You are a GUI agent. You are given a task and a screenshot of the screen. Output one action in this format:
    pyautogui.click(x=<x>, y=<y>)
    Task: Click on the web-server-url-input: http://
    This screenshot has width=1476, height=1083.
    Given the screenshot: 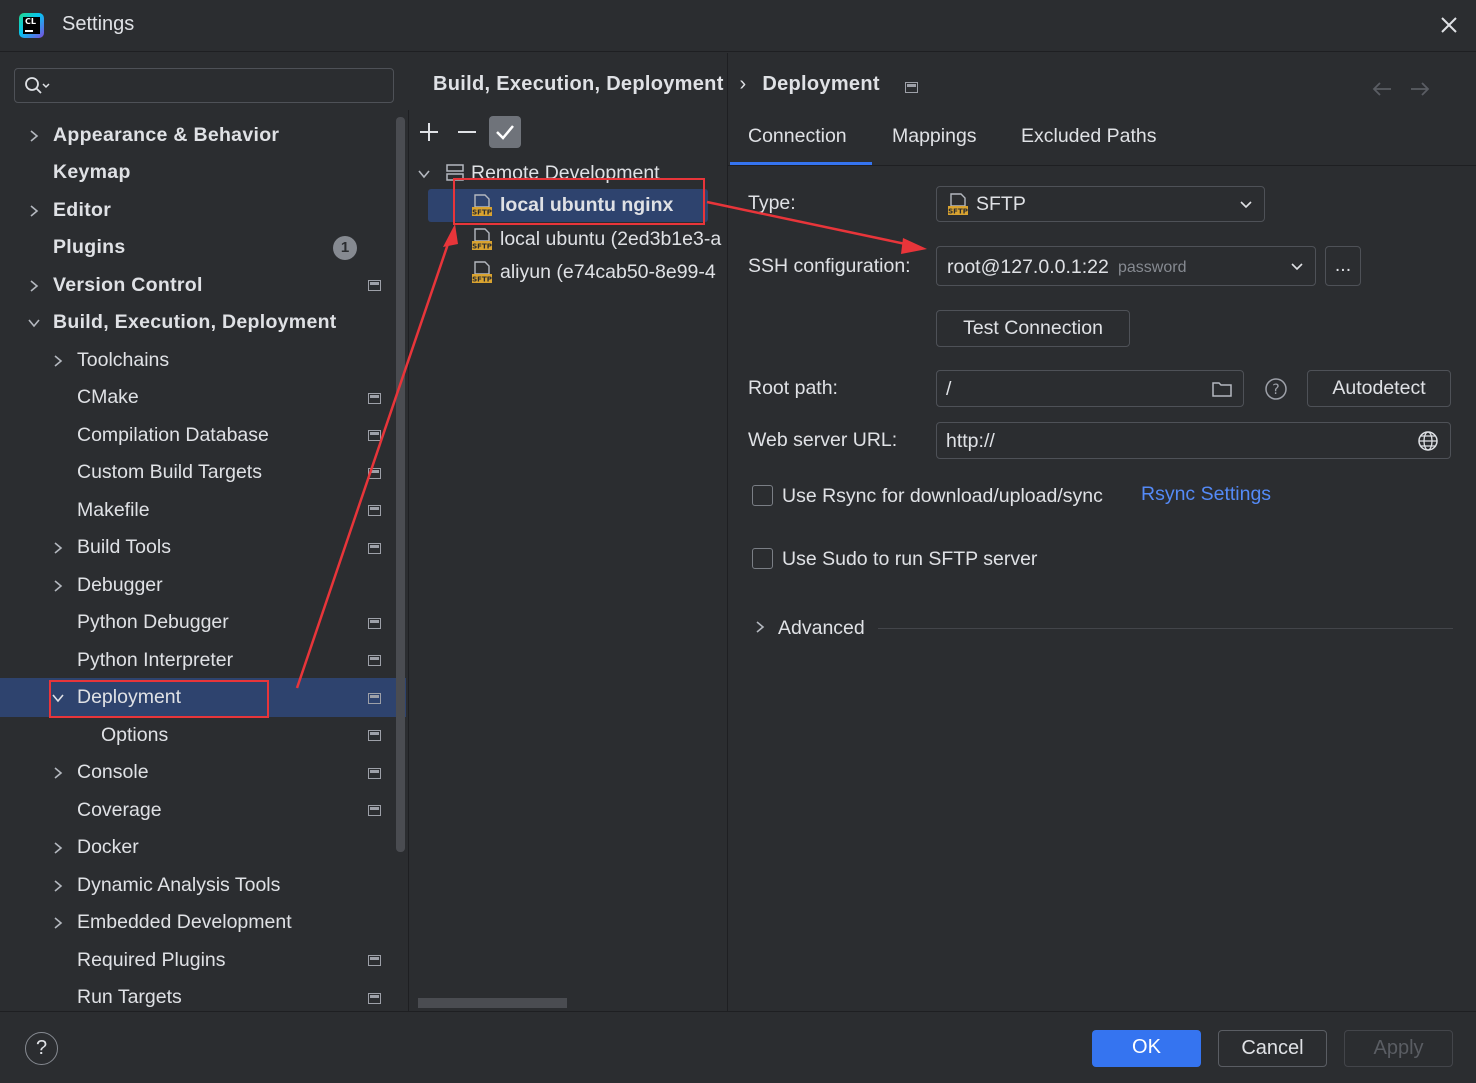 What is the action you would take?
    pyautogui.click(x=1193, y=440)
    